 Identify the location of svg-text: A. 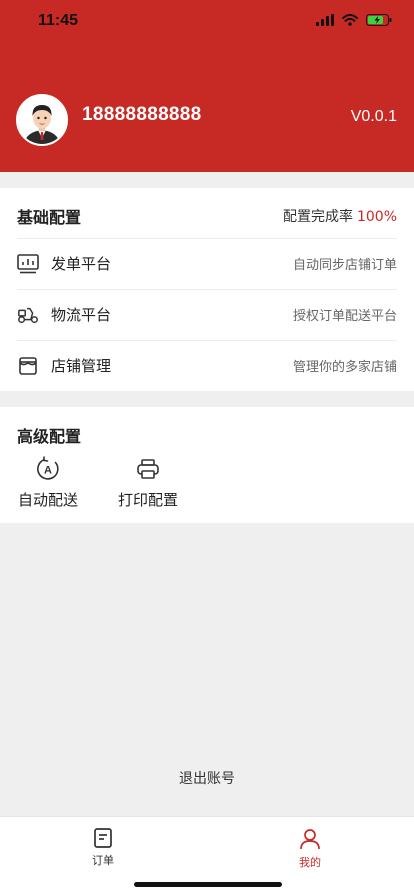
(48, 471).